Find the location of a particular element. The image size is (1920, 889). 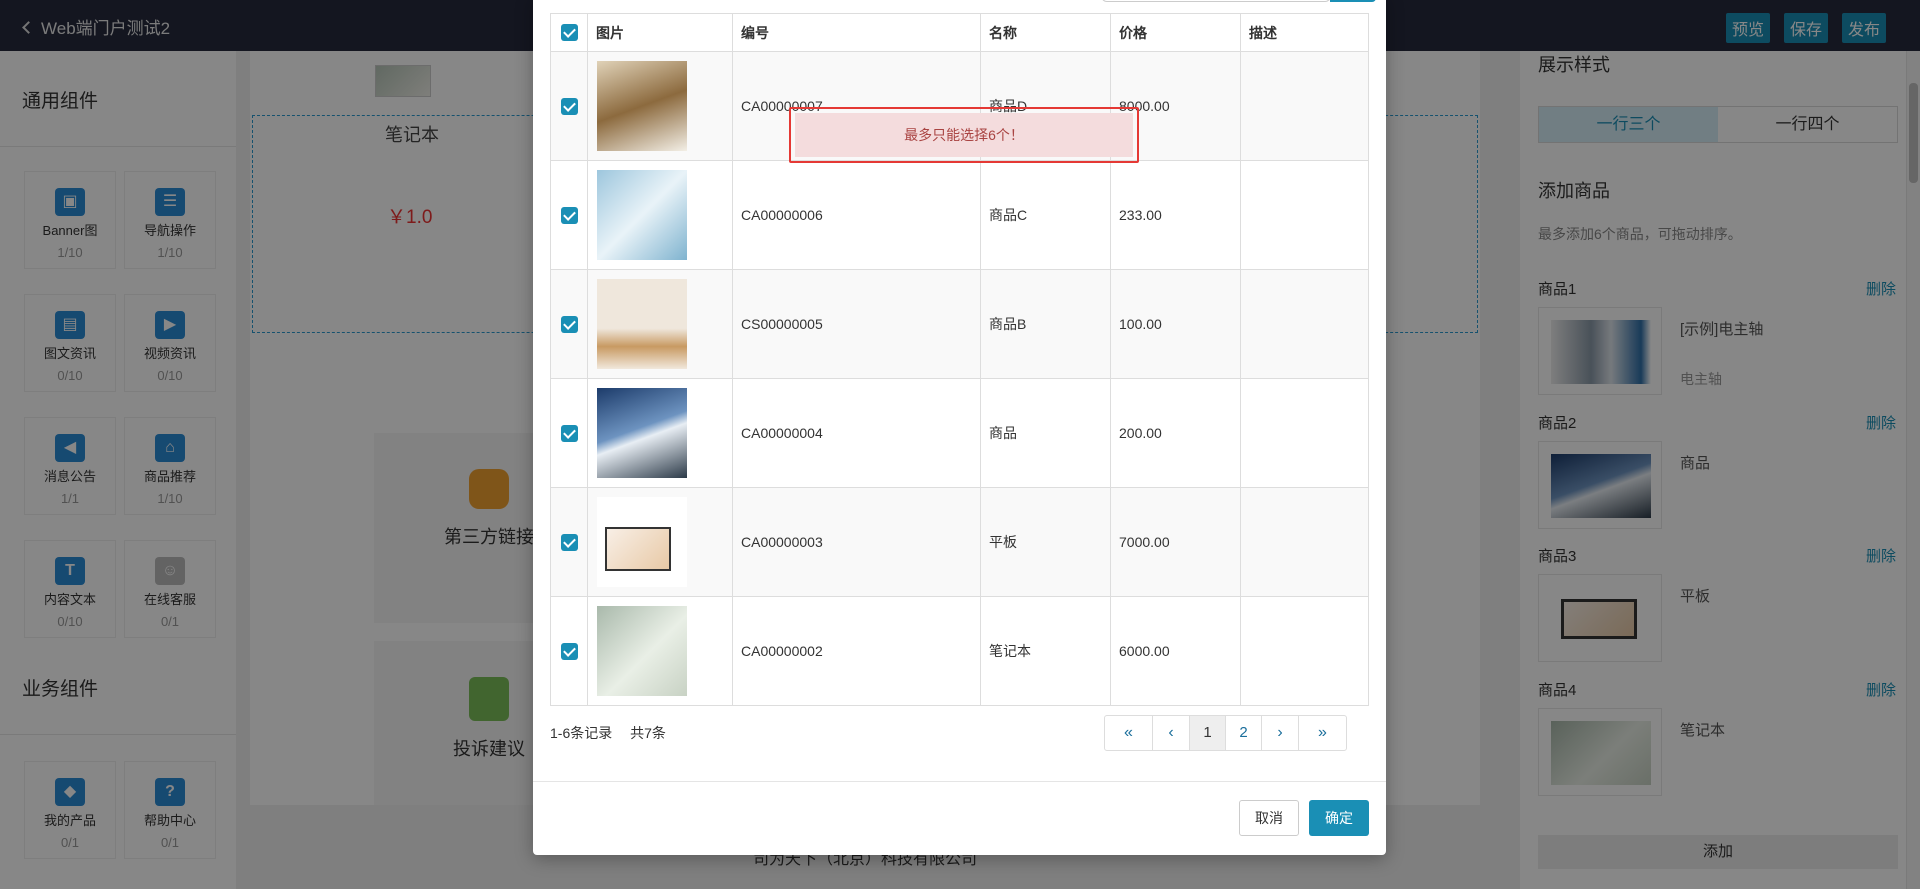

table-row: CA00000006 商品C 233.00 is located at coordinates (959, 215).